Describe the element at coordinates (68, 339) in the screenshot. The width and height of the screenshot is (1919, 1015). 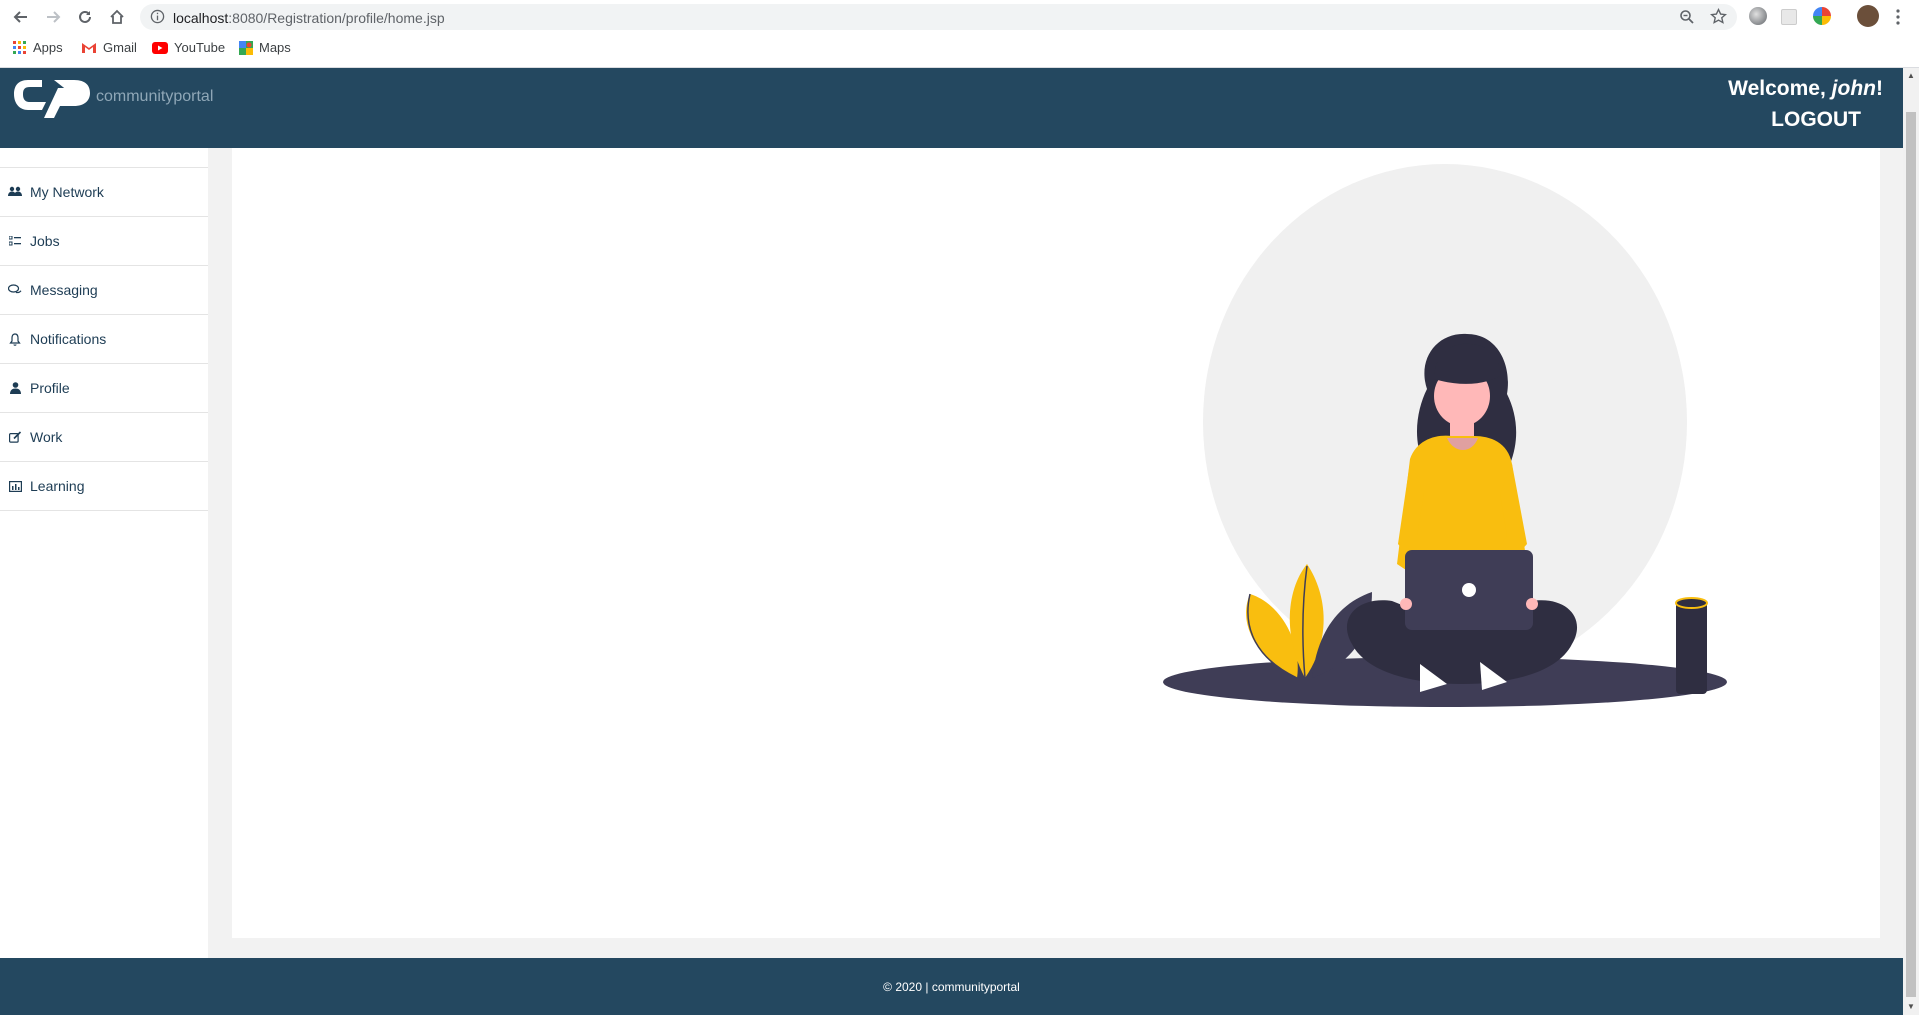
I see `sidebar-item-label: Notifications` at that location.